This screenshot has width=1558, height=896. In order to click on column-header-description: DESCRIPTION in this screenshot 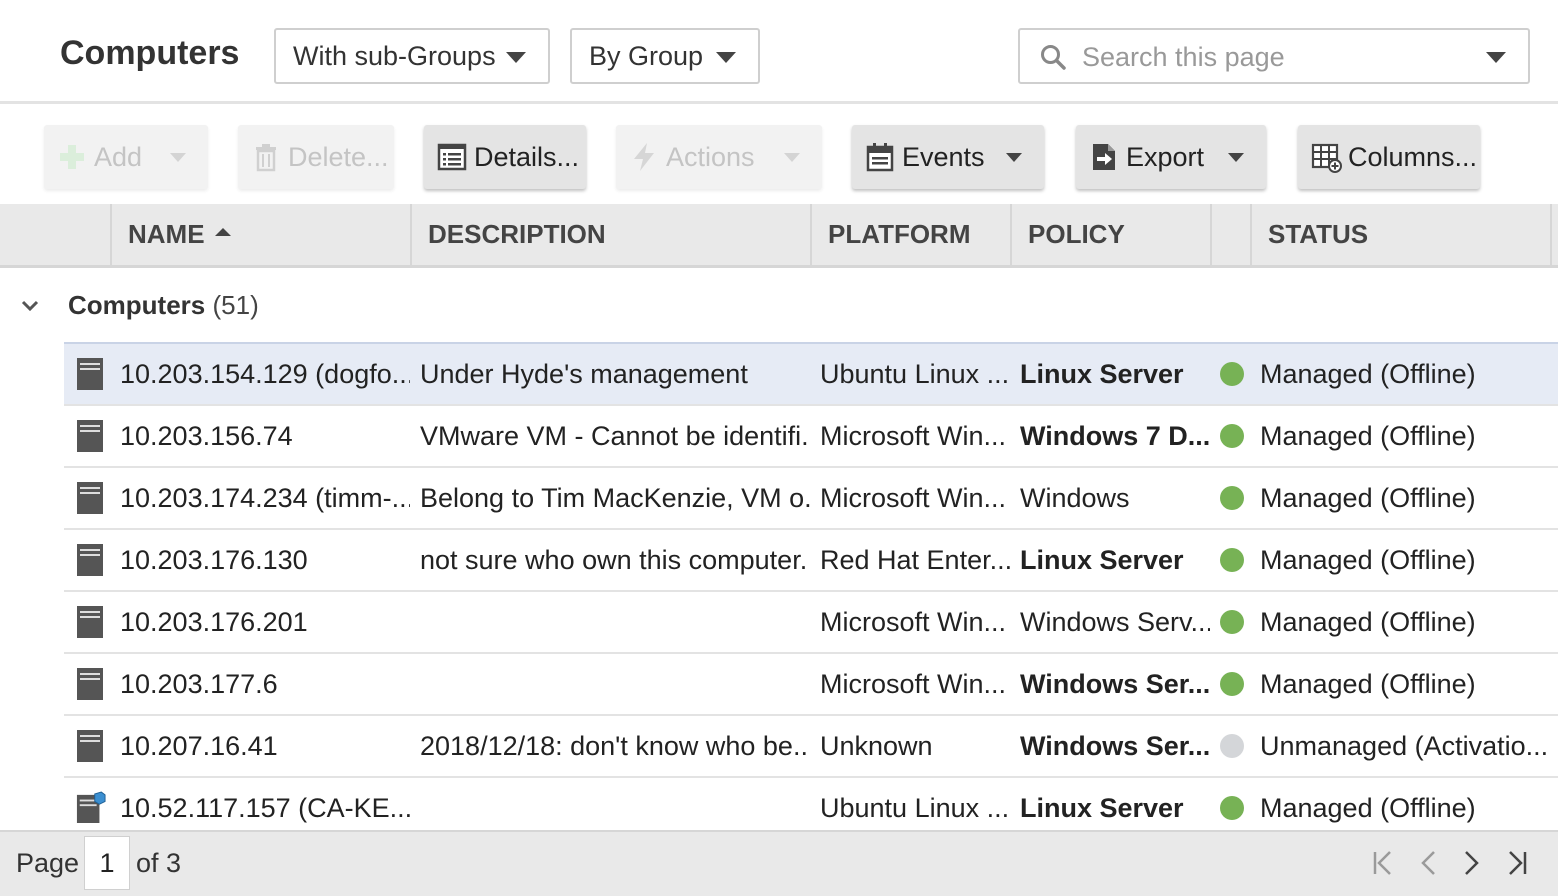, I will do `click(610, 234)`.